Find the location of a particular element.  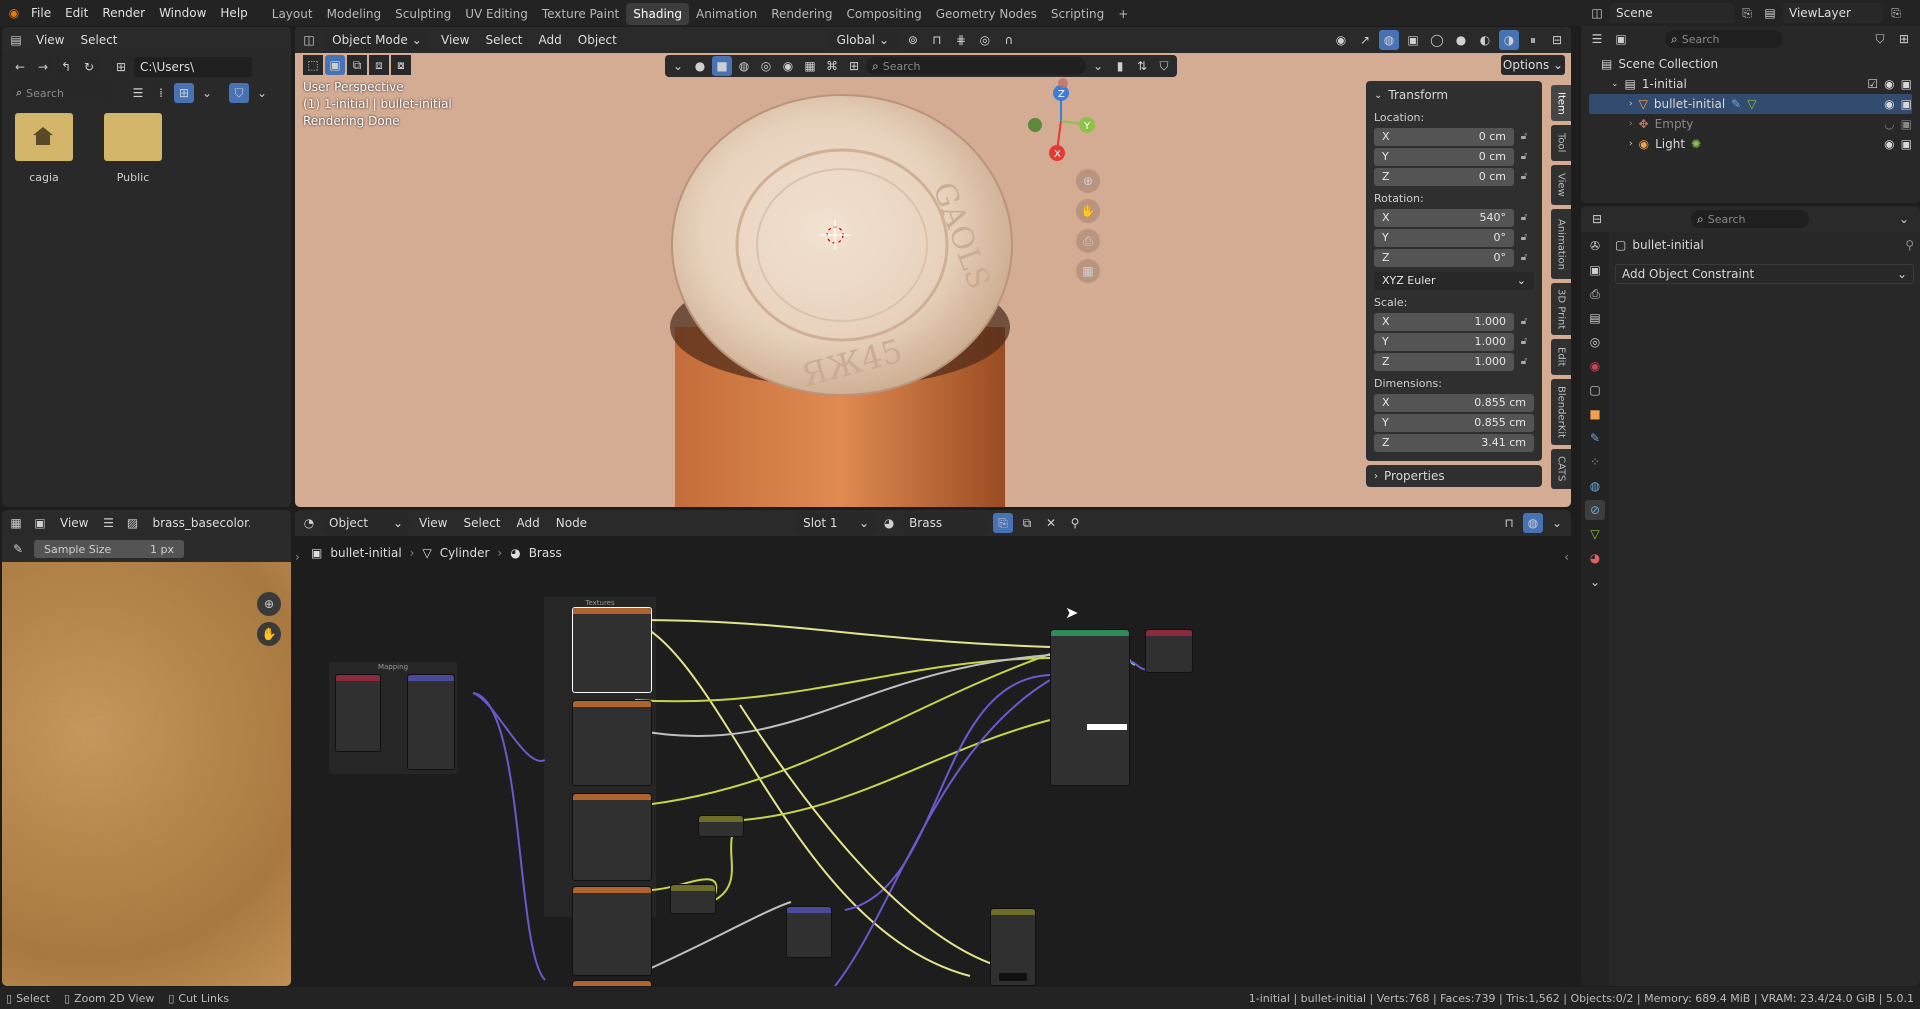

new-scene-icon: ⎘ is located at coordinates (1747, 13).